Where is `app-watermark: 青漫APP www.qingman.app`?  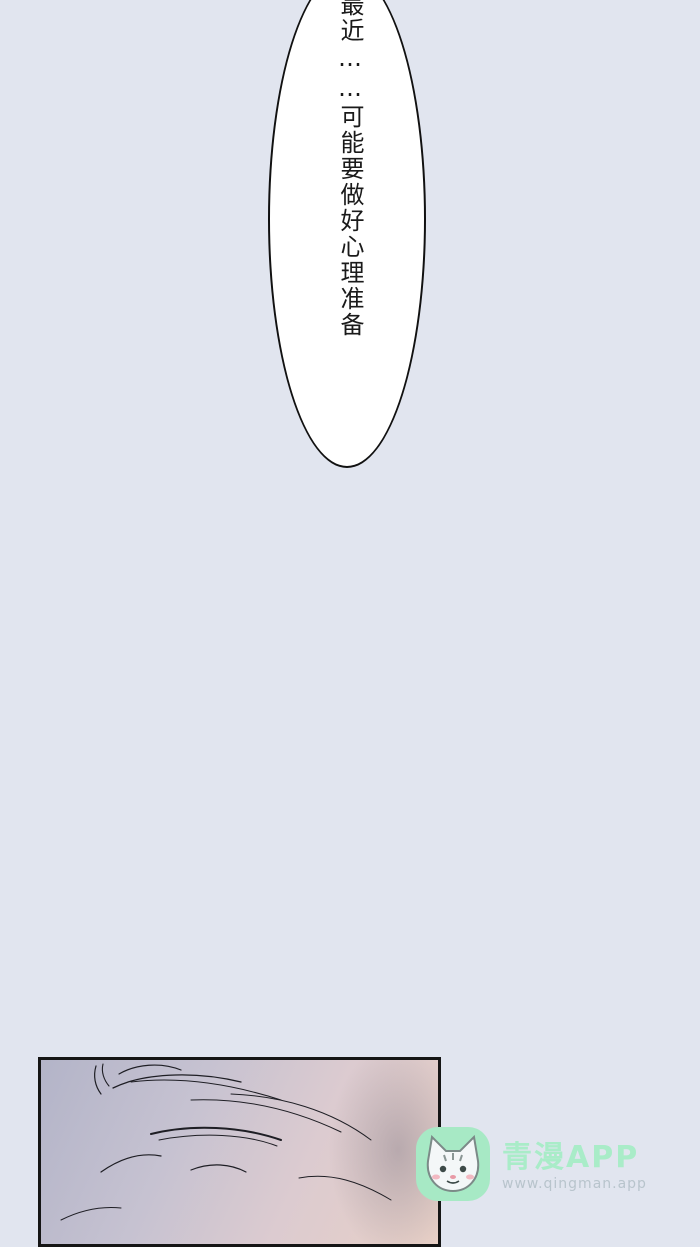 app-watermark: 青漫APP www.qingman.app is located at coordinates (541, 1164).